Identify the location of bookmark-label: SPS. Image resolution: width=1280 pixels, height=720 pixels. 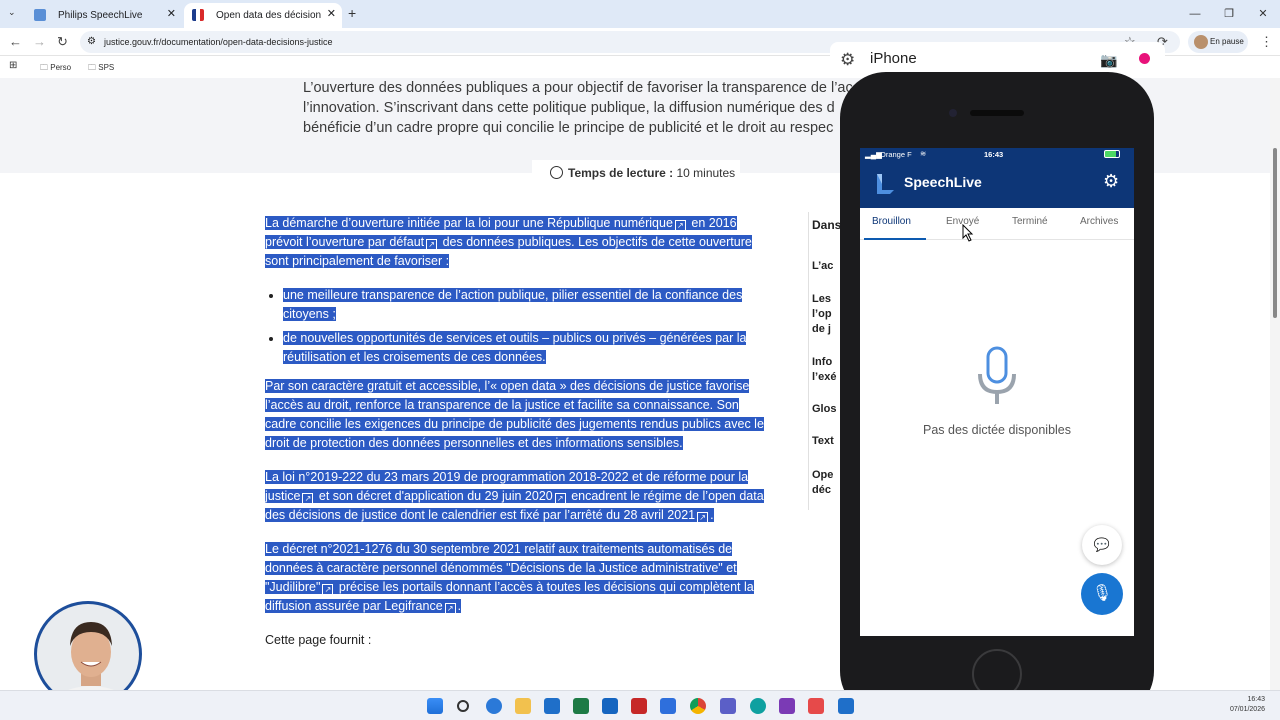
(106, 67).